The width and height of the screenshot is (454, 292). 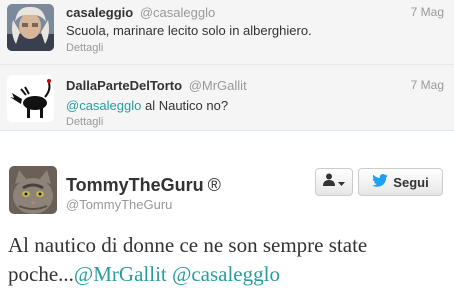 I want to click on tweet-text: @casalegglo al Nautico no?, so click(x=147, y=105).